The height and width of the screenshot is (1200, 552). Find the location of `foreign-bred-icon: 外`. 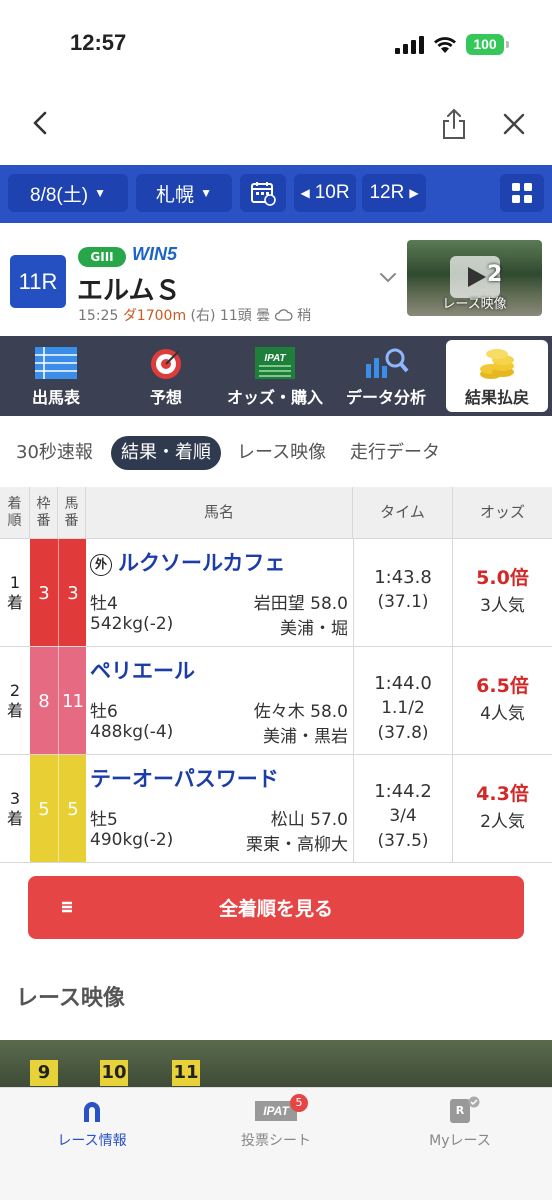

foreign-bred-icon: 外 is located at coordinates (101, 565).